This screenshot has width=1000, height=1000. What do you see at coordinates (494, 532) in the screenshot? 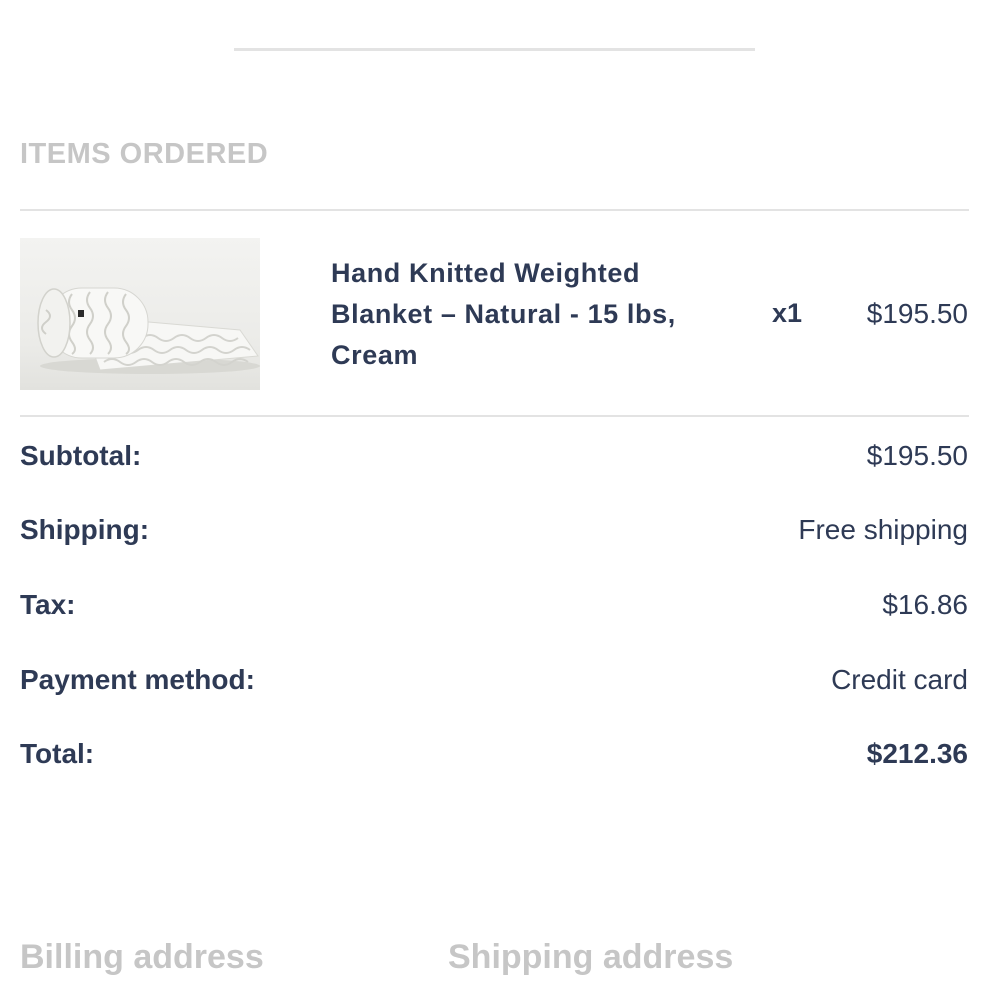
I see `shipping-row: Shipping: Free shipping` at bounding box center [494, 532].